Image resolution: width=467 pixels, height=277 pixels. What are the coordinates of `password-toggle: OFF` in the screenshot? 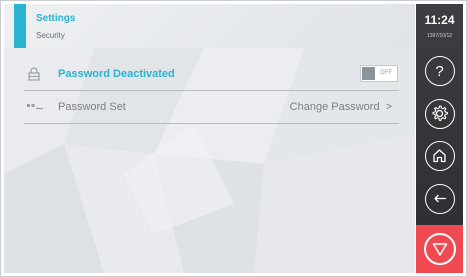 It's located at (379, 73).